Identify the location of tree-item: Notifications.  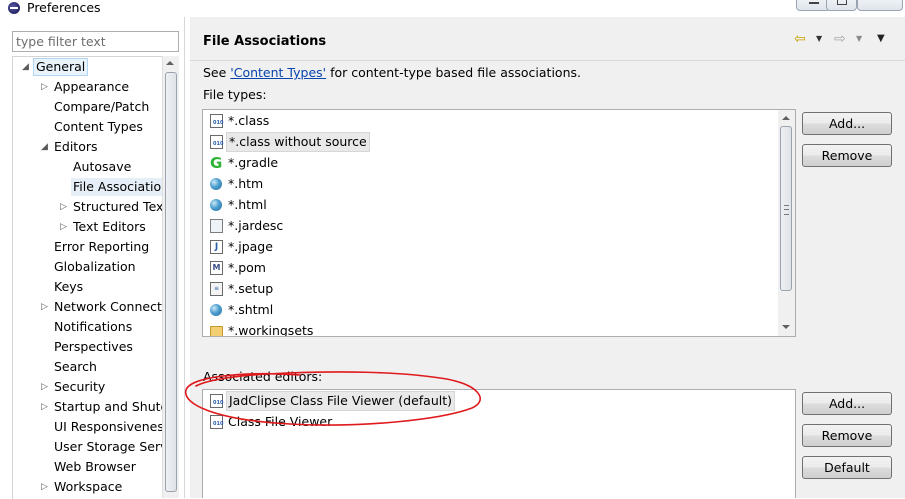
(88, 327).